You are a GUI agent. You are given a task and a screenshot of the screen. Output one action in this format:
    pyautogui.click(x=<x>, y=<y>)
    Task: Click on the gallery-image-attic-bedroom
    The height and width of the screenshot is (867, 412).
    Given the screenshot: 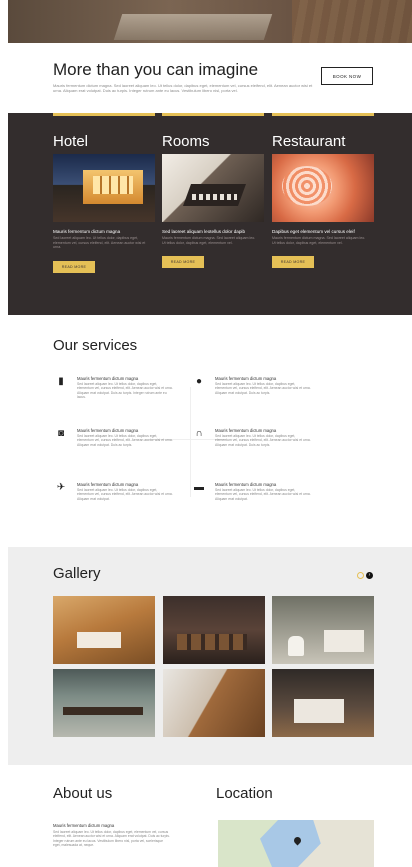 What is the action you would take?
    pyautogui.click(x=104, y=630)
    